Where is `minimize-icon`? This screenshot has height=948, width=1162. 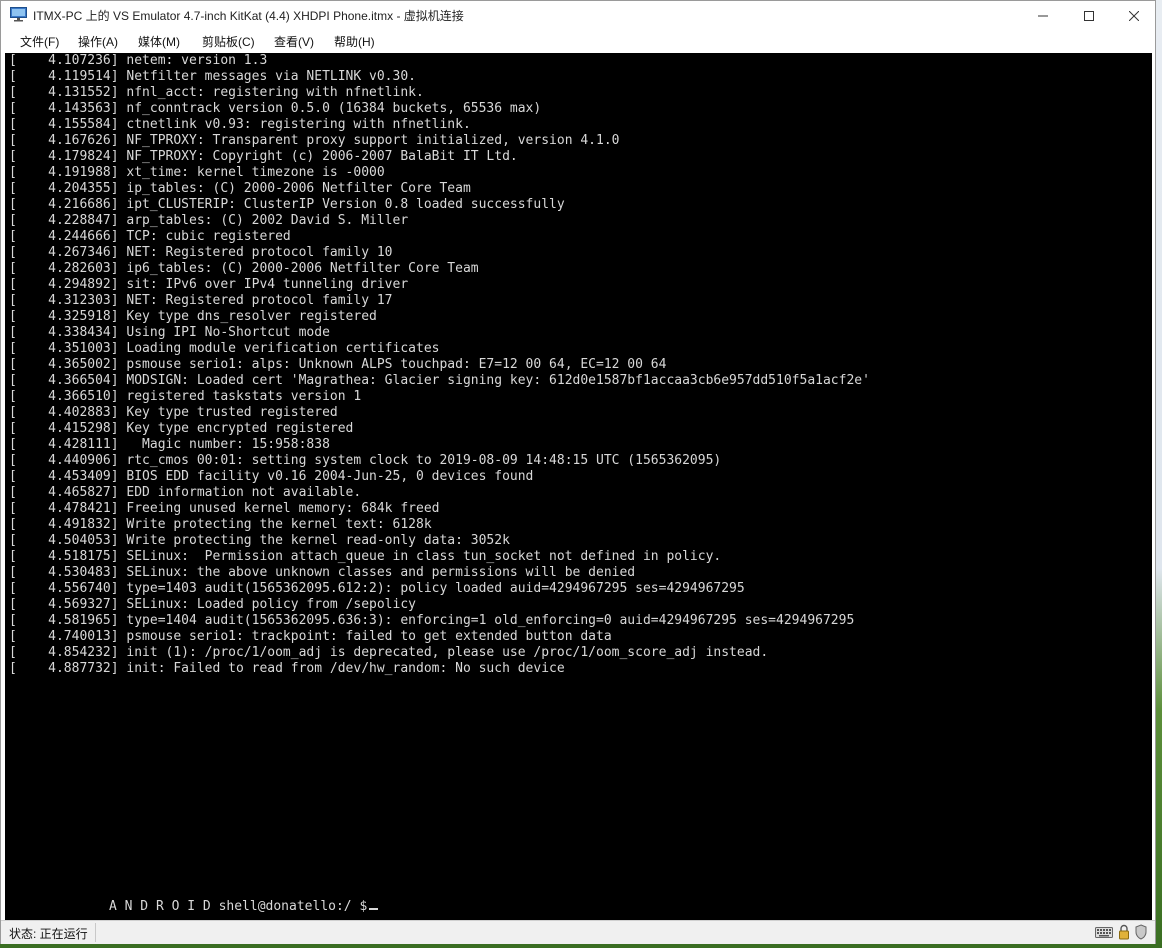
minimize-icon is located at coordinates (1043, 15).